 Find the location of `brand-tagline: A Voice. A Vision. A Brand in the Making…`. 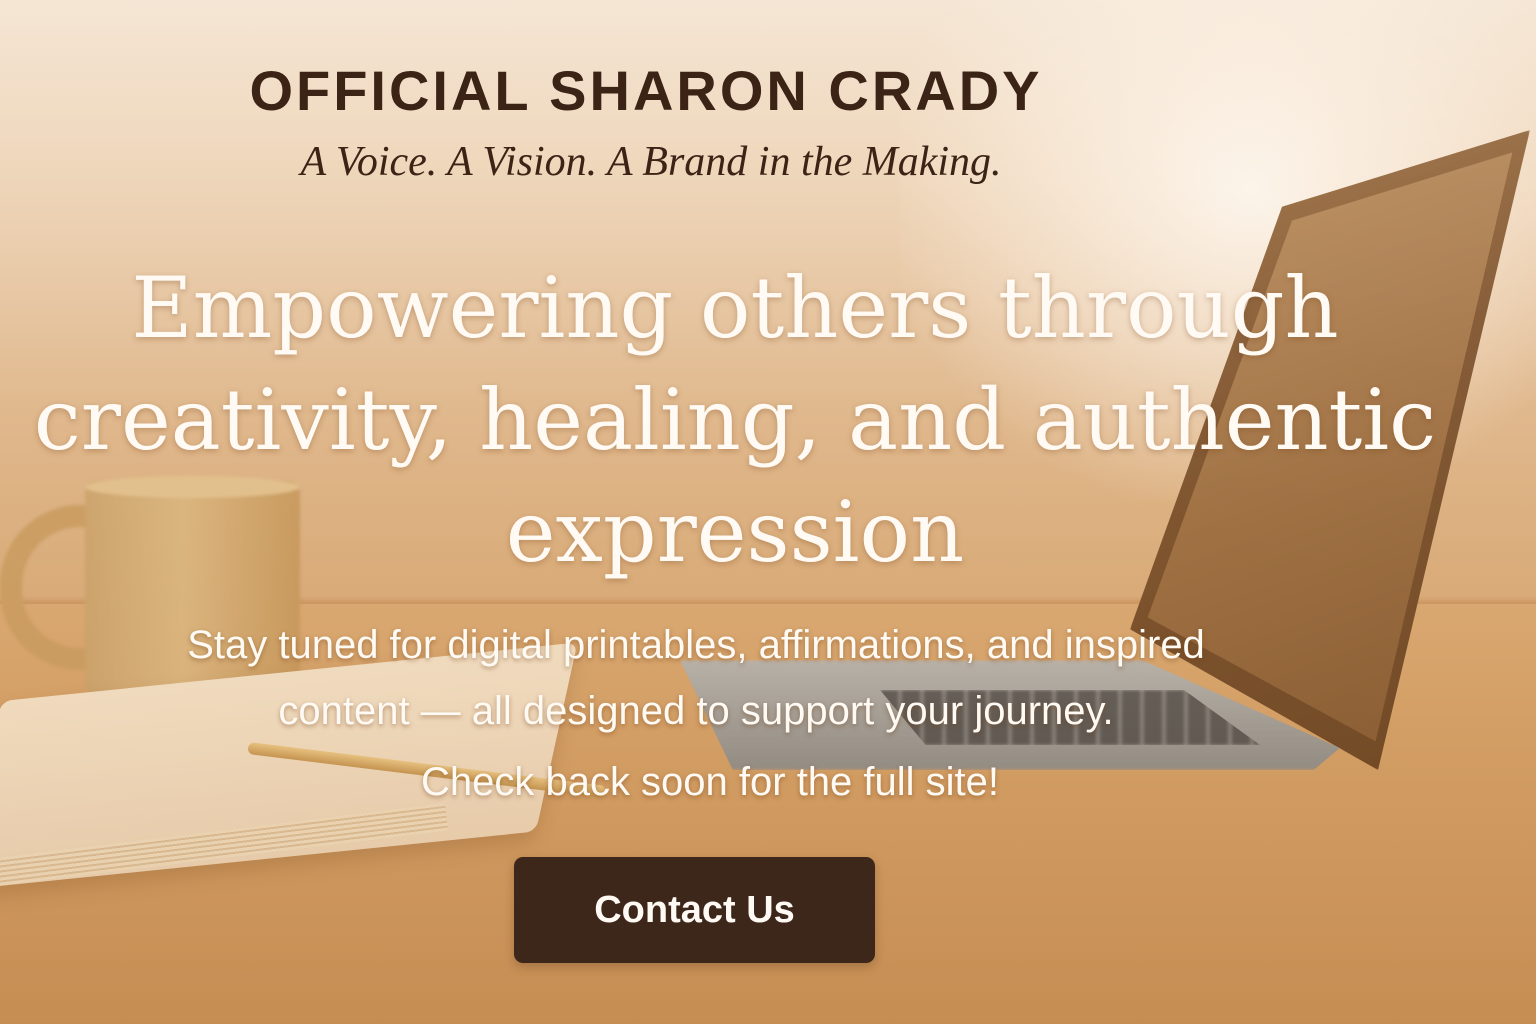

brand-tagline: A Voice. A Vision. A Brand in the Making… is located at coordinates (651, 162).